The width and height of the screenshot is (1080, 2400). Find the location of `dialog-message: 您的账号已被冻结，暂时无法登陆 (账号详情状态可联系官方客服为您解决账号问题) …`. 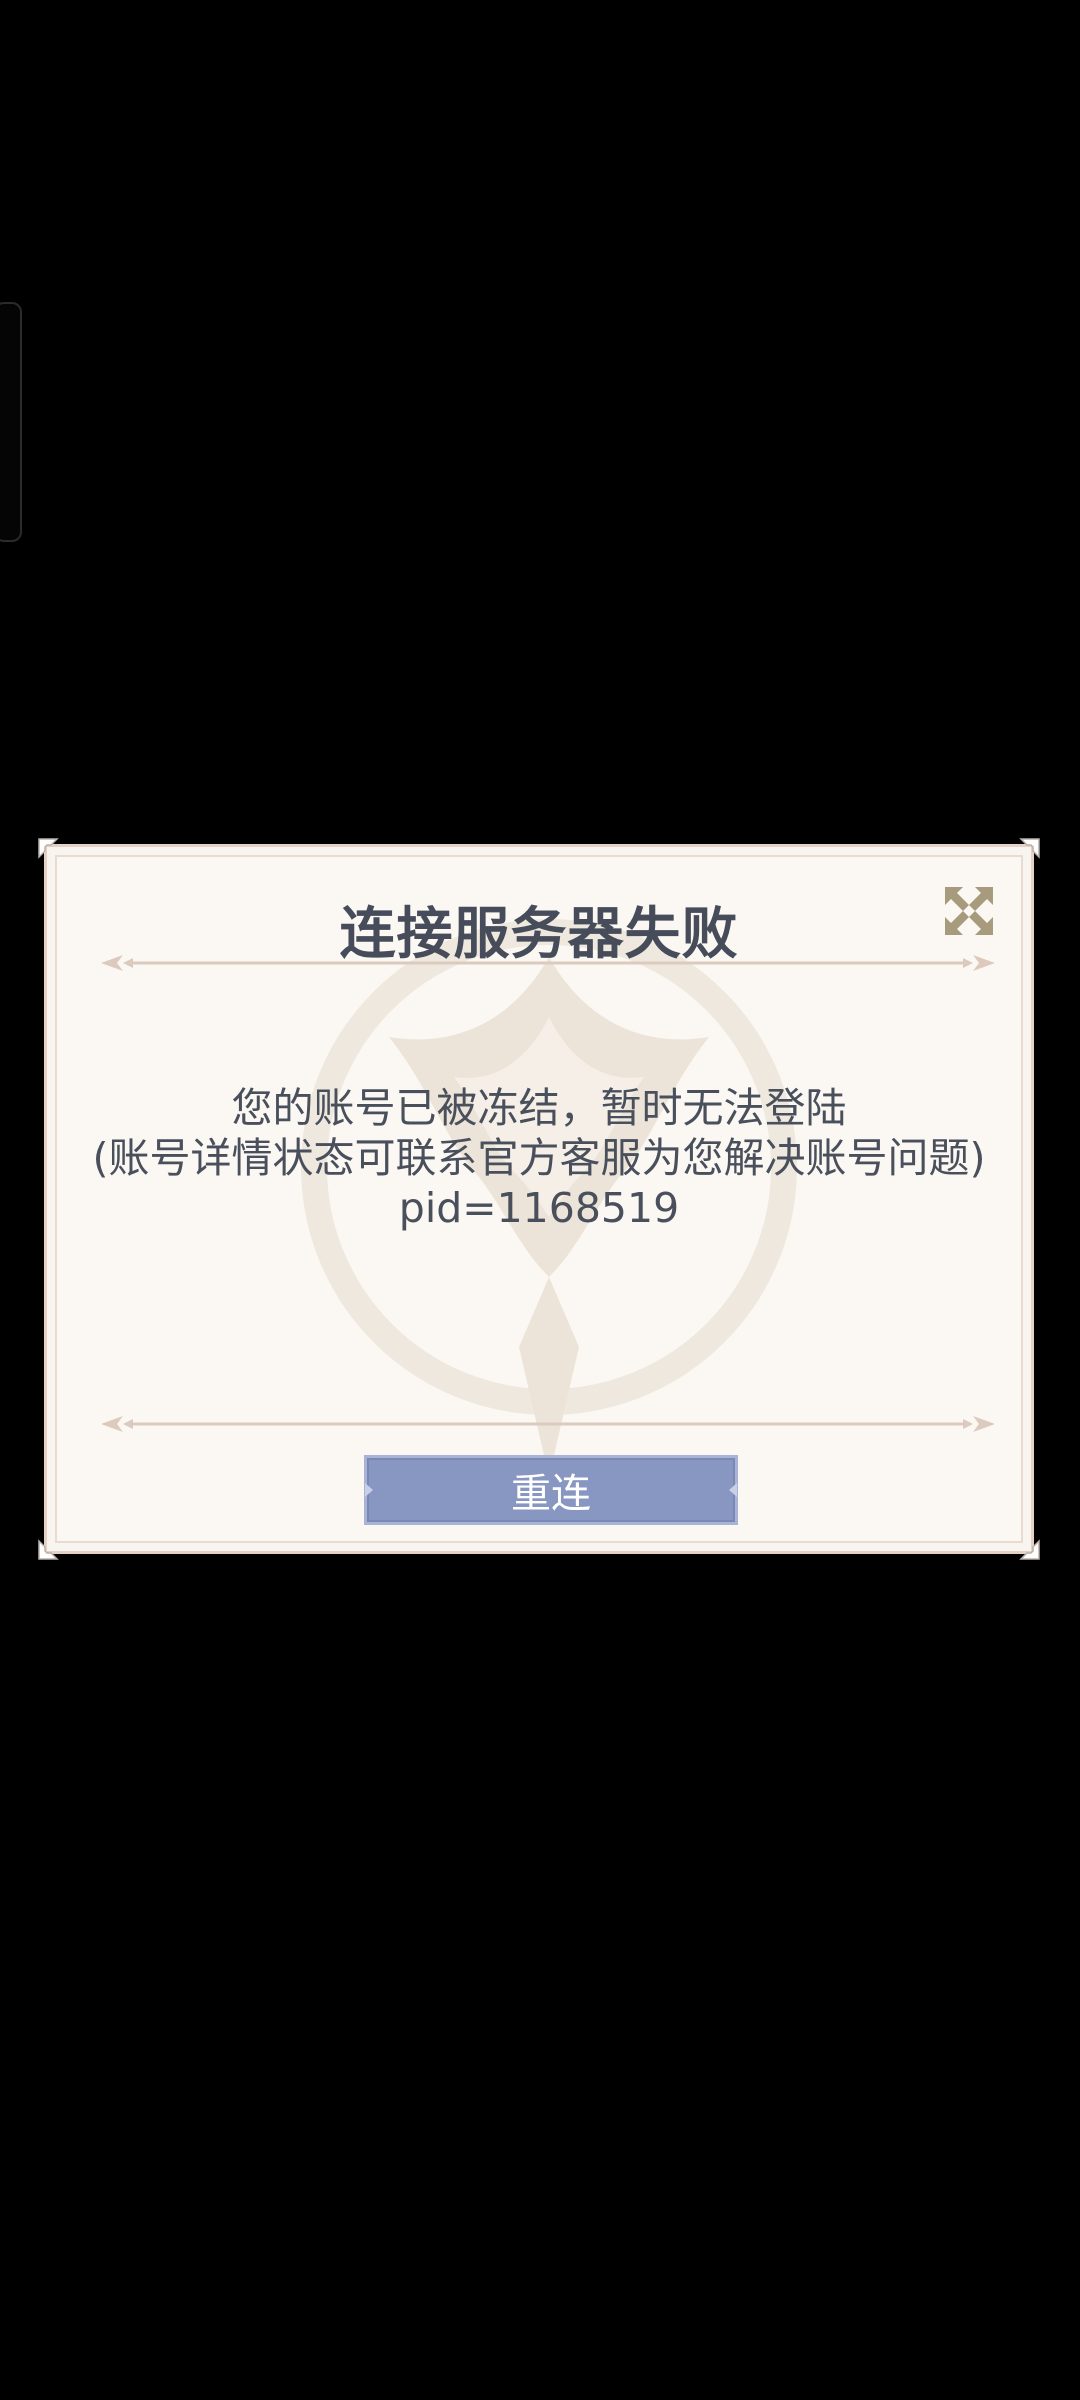

dialog-message: 您的账号已被冻结，暂时无法登陆 (账号详情状态可联系官方客服为您解决账号问题) … is located at coordinates (539, 1158).